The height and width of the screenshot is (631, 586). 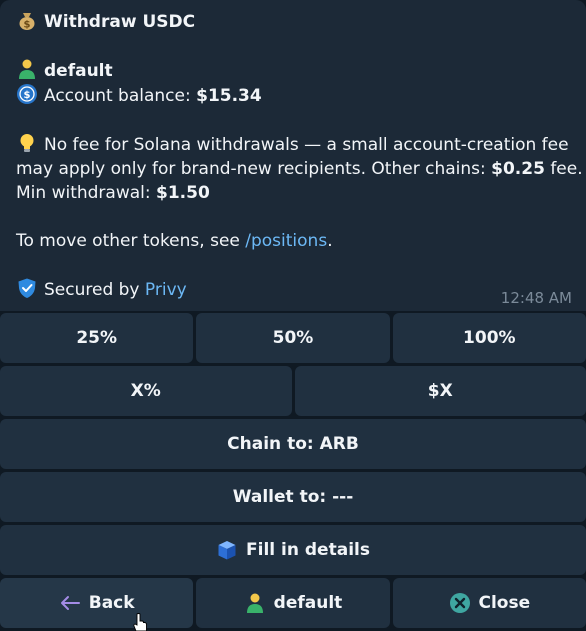 I want to click on wallet-name-line: default, so click(x=293, y=70).